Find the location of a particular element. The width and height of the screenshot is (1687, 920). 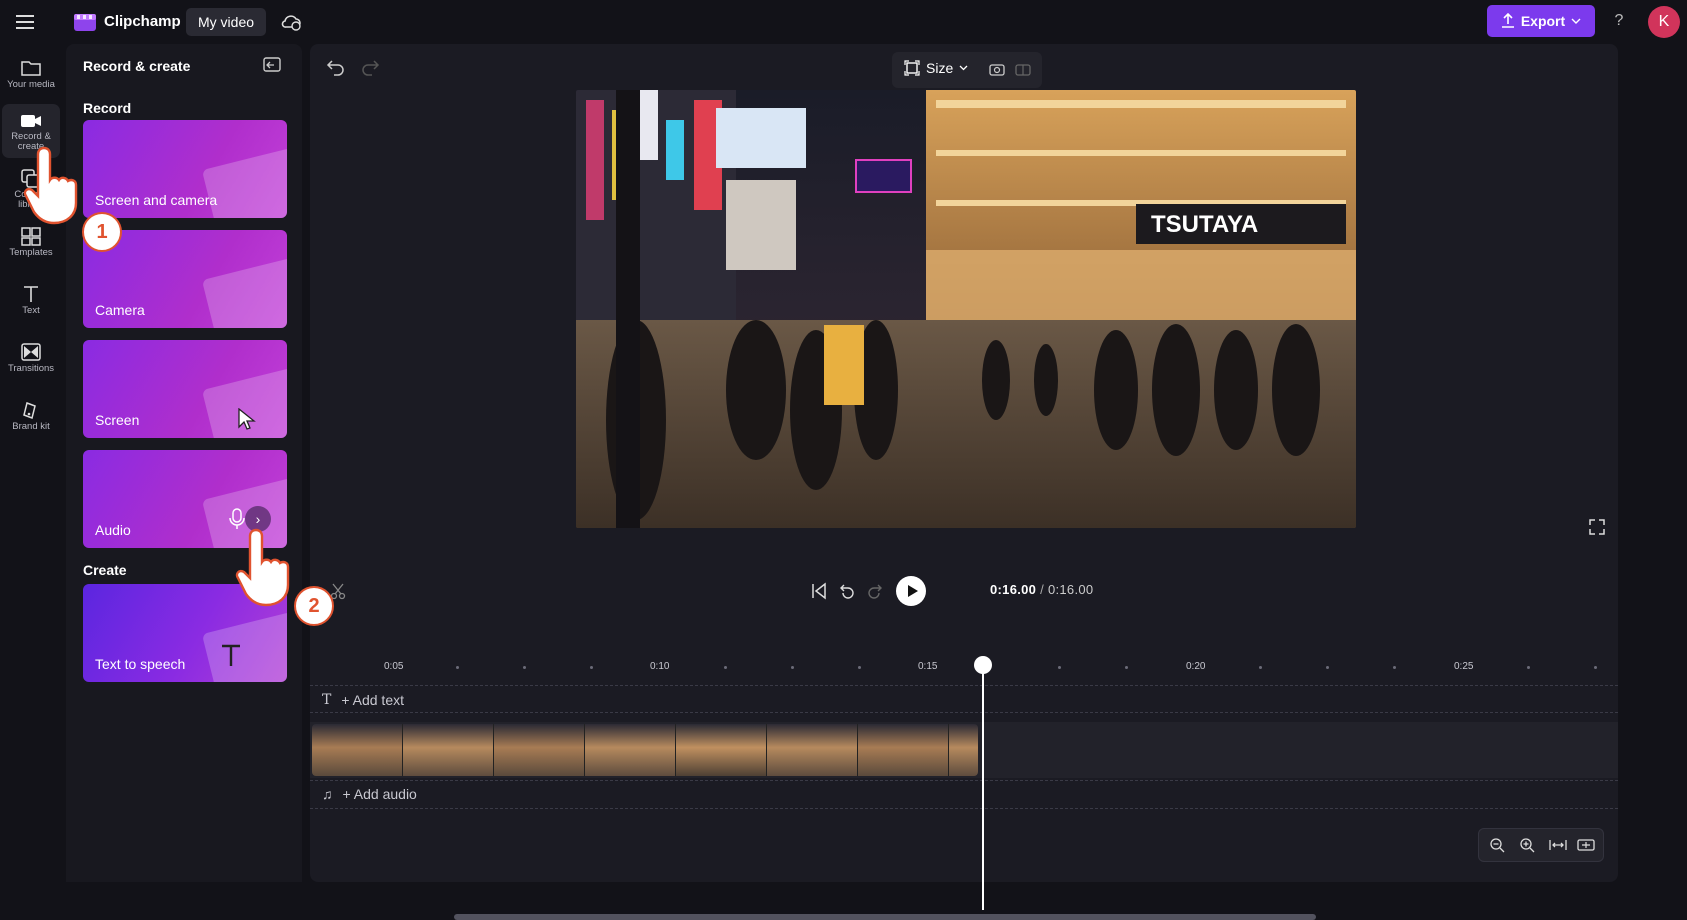

svg-text: TSUTAYA is located at coordinates (1204, 224).